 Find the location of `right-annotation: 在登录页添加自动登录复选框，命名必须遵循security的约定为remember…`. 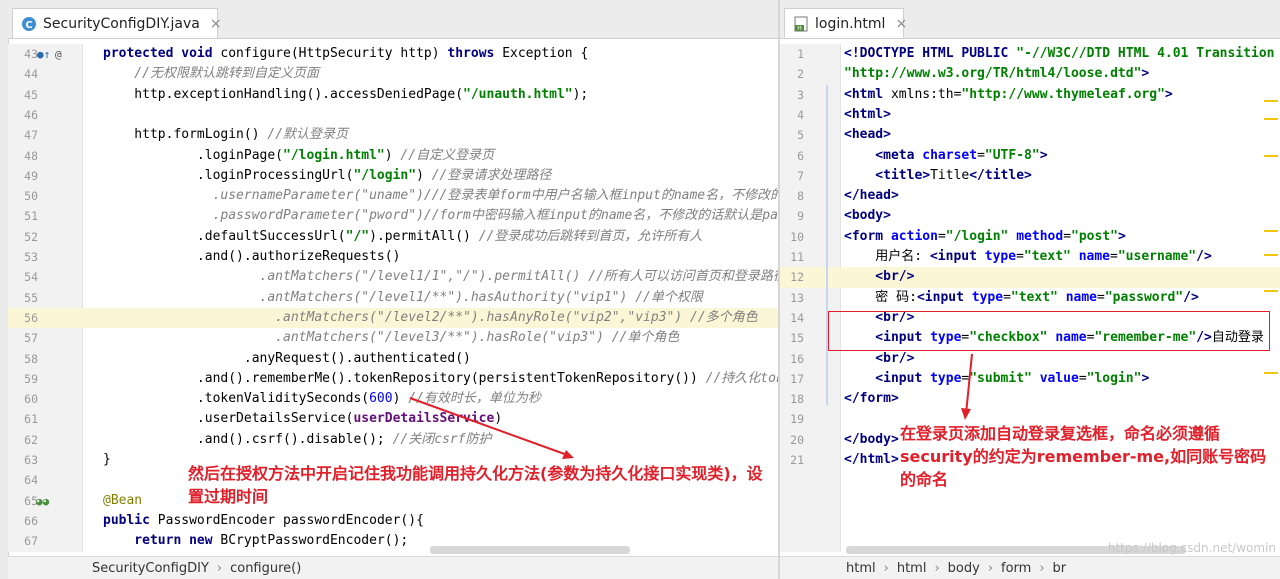

right-annotation: 在登录页添加自动登录复选框，命名必须遵循security的约定为remember… is located at coordinates (1083, 456).